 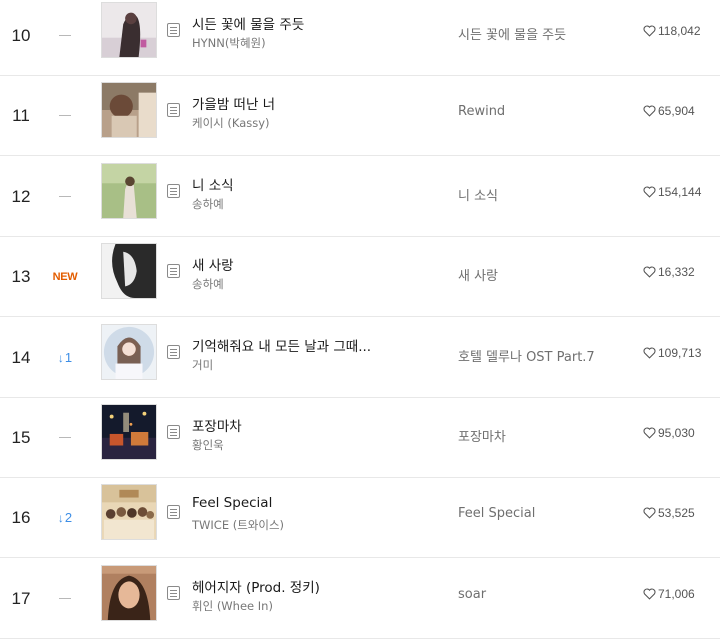 What do you see at coordinates (307, 43) in the screenshot?
I see `artist-name: HYNN(박혜원)` at bounding box center [307, 43].